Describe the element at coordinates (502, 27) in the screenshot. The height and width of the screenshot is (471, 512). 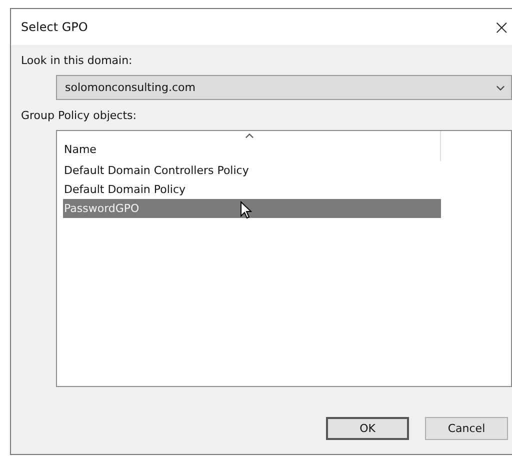
I see `close-button: ×` at that location.